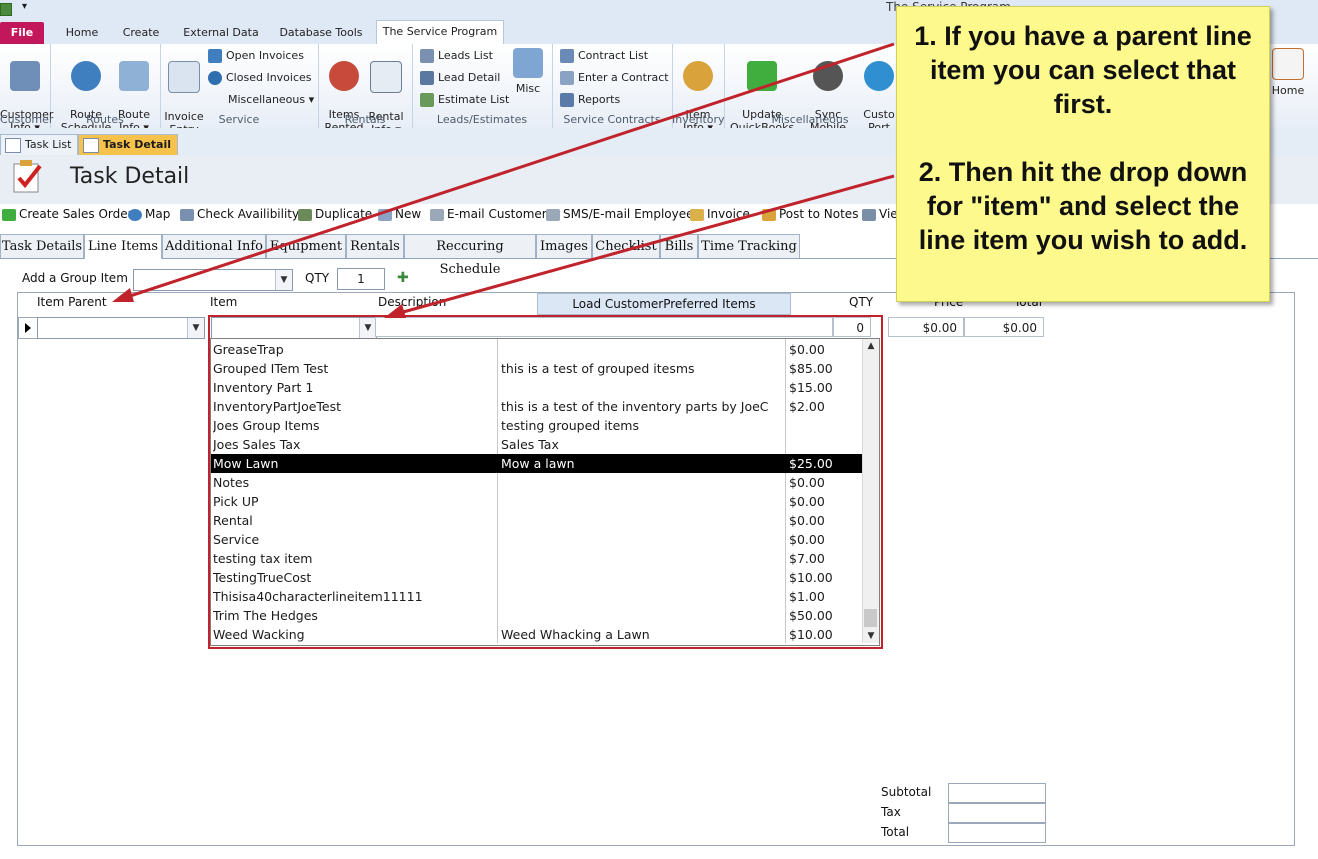 This screenshot has width=1318, height=859. What do you see at coordinates (679, 246) in the screenshot?
I see `tab-bills: Bills` at bounding box center [679, 246].